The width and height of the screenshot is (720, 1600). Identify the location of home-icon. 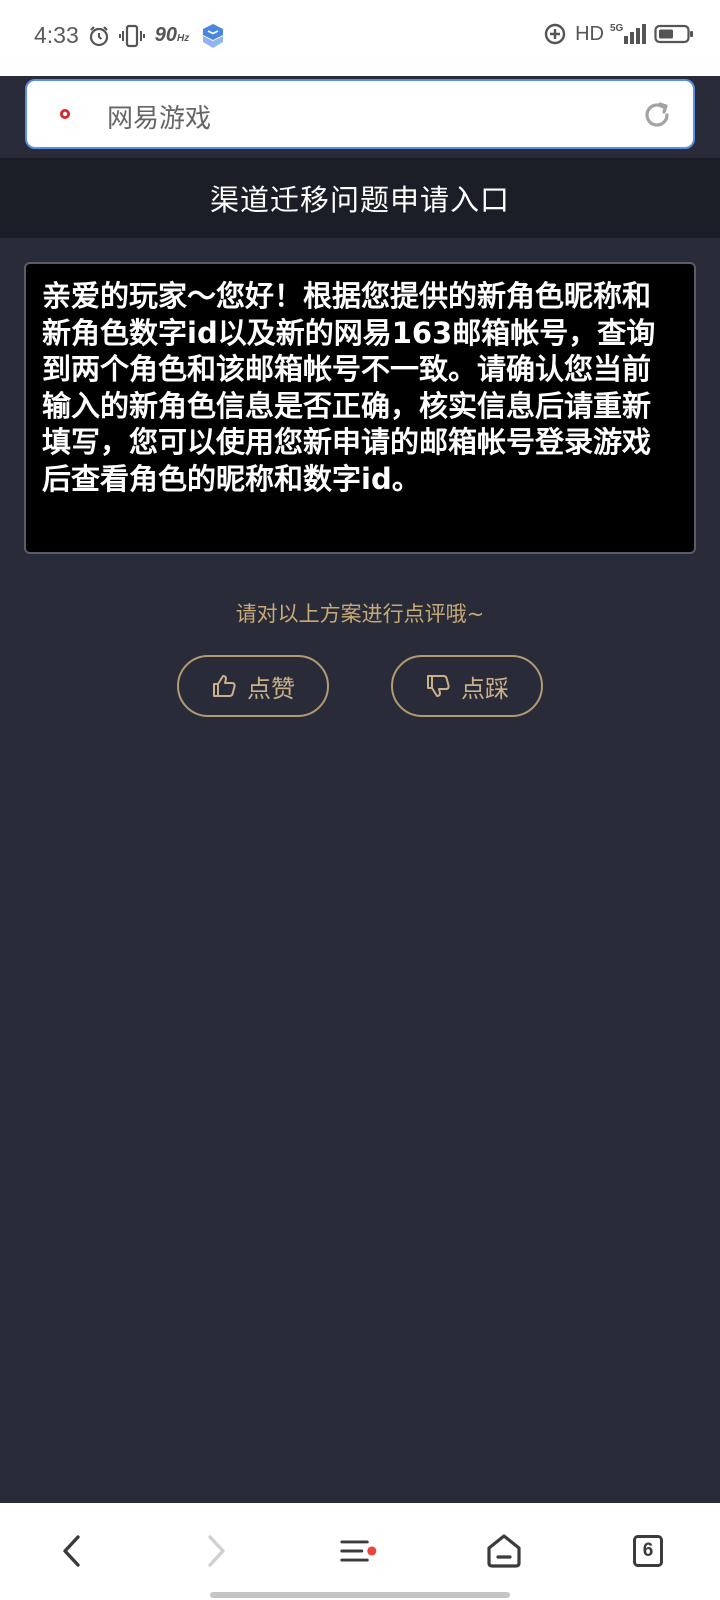
(504, 1551).